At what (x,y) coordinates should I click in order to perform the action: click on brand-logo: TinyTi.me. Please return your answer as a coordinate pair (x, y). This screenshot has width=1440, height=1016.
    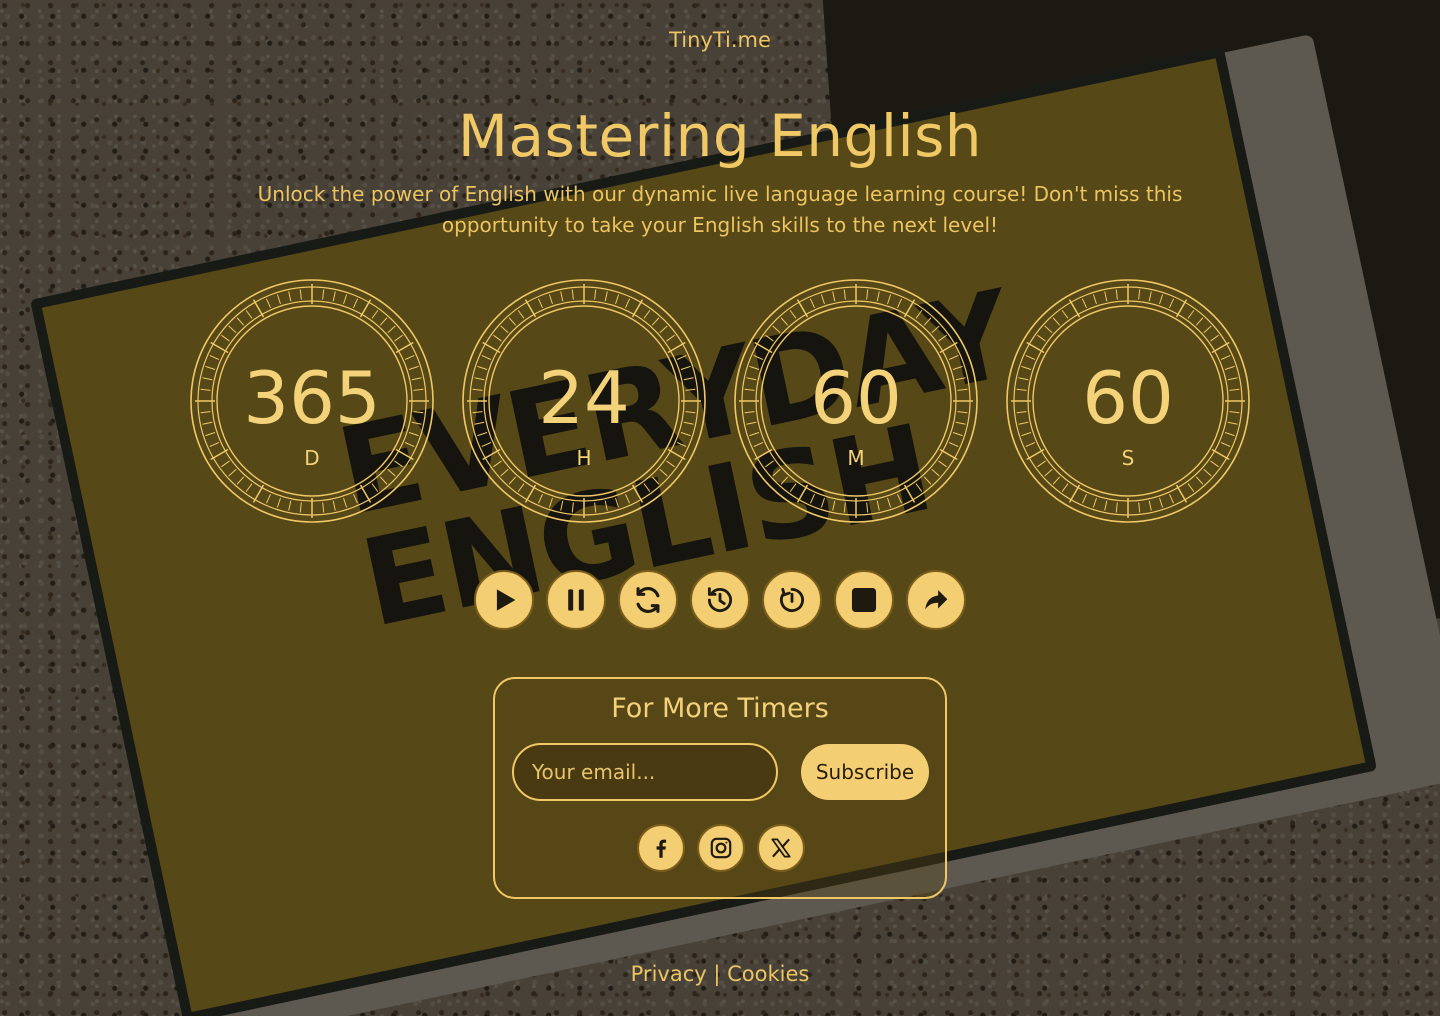
    Looking at the image, I should click on (720, 40).